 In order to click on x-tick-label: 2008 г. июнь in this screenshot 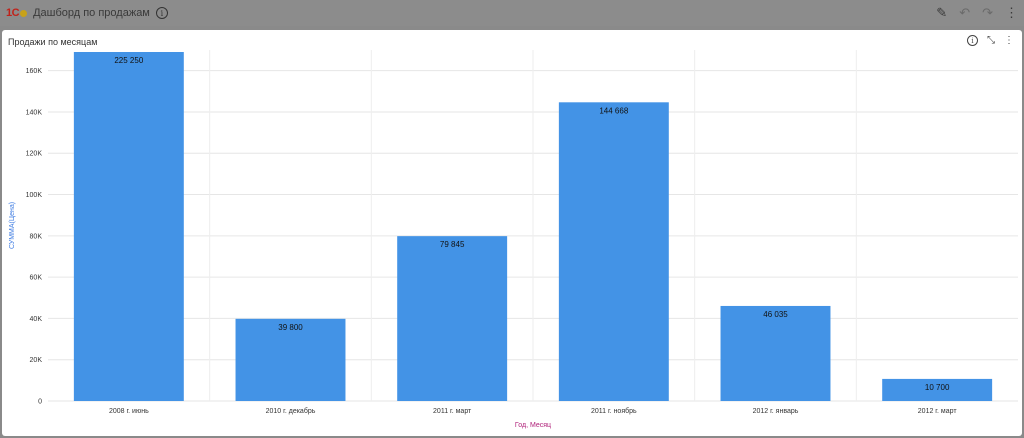, I will do `click(129, 411)`.